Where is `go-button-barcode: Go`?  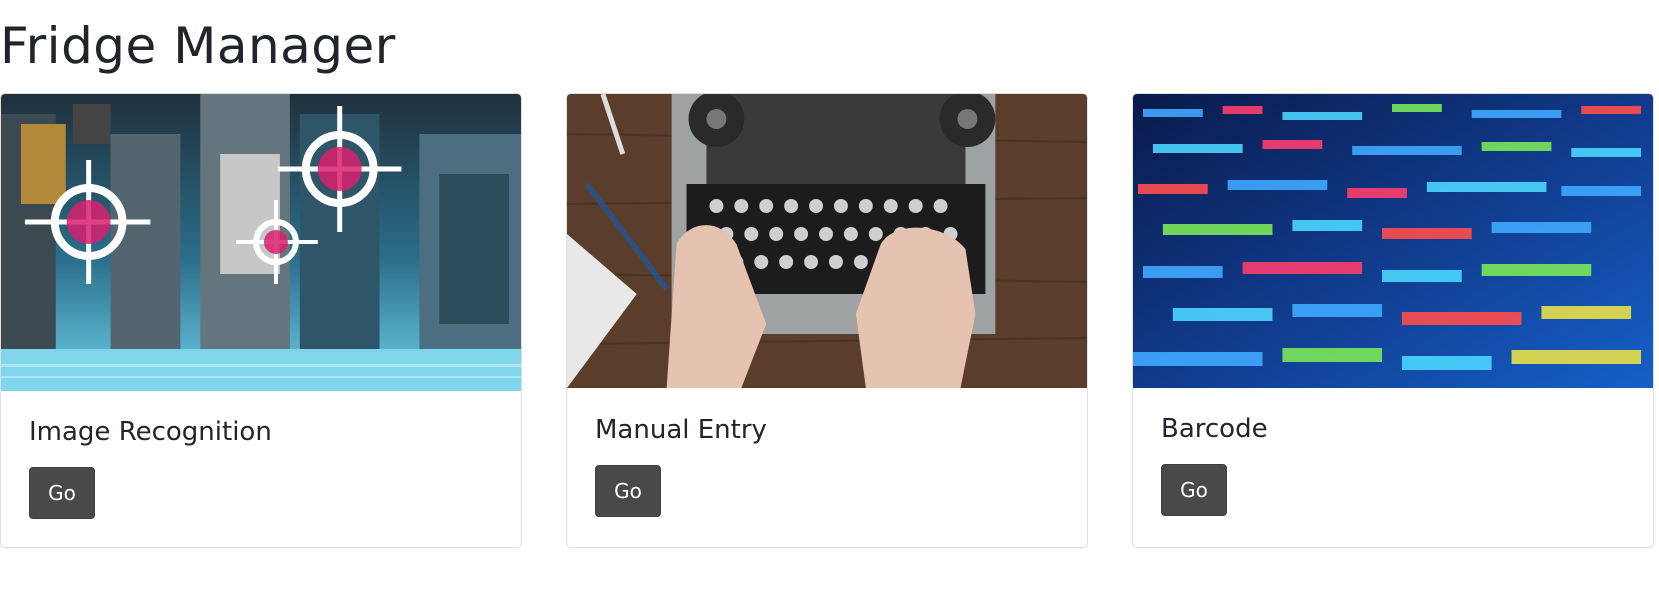 go-button-barcode: Go is located at coordinates (1194, 490).